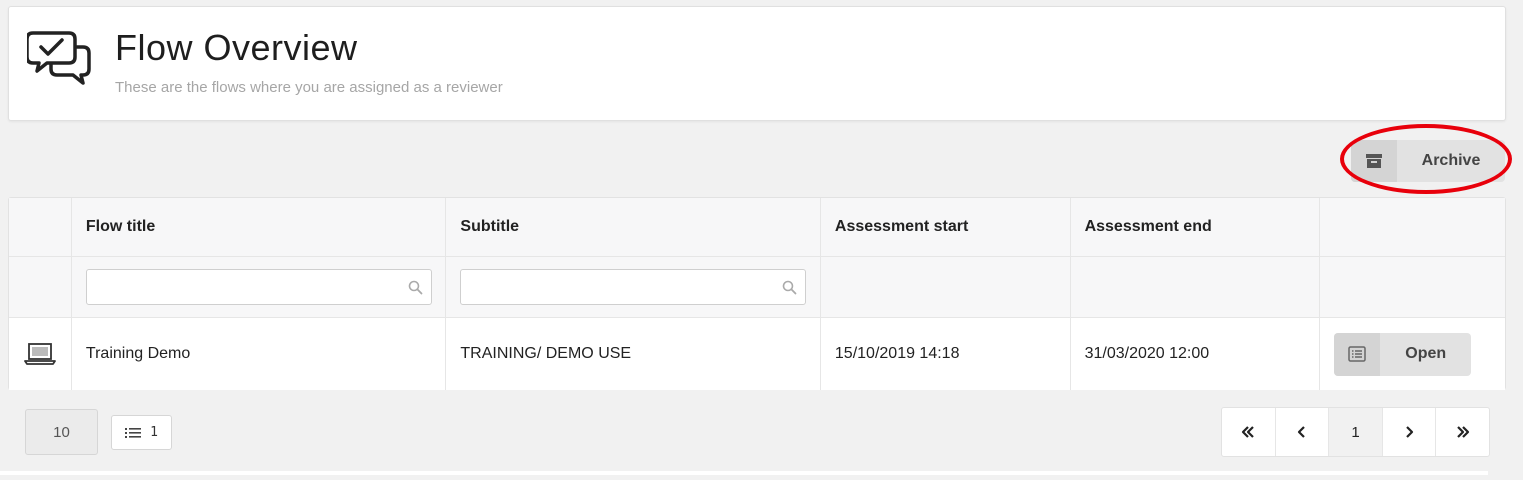 This screenshot has height=480, width=1523. Describe the element at coordinates (59, 58) in the screenshot. I see `chat-check-icon` at that location.